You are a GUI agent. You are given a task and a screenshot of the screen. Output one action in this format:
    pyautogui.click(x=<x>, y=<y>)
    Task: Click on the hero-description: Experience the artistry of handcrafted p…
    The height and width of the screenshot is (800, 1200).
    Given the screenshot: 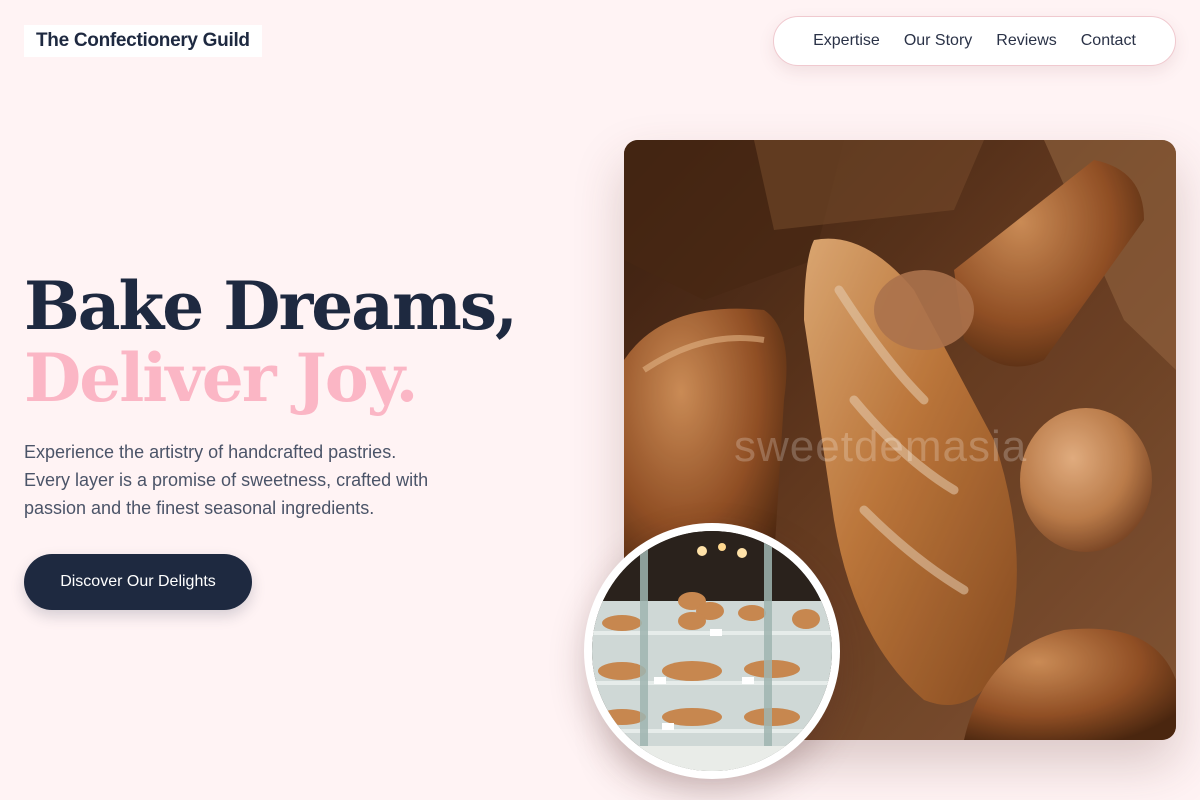 What is the action you would take?
    pyautogui.click(x=254, y=480)
    